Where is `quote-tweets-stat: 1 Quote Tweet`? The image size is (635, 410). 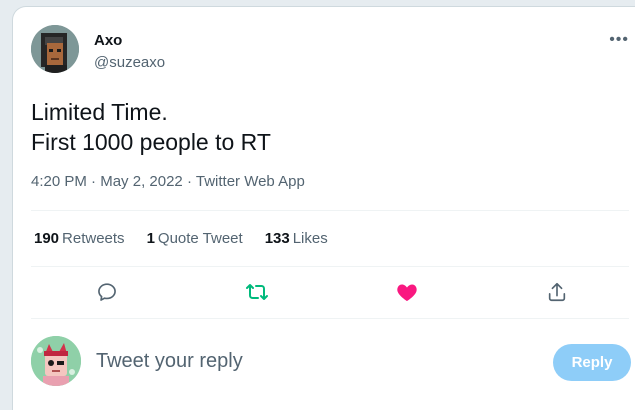 quote-tweets-stat: 1 Quote Tweet is located at coordinates (195, 238).